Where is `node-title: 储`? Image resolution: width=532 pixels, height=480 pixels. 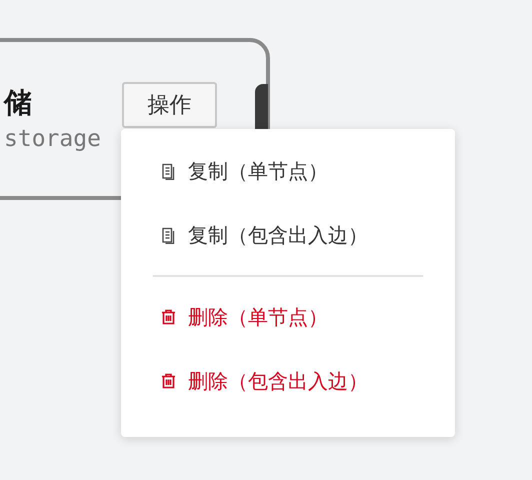 node-title: 储 is located at coordinates (18, 103).